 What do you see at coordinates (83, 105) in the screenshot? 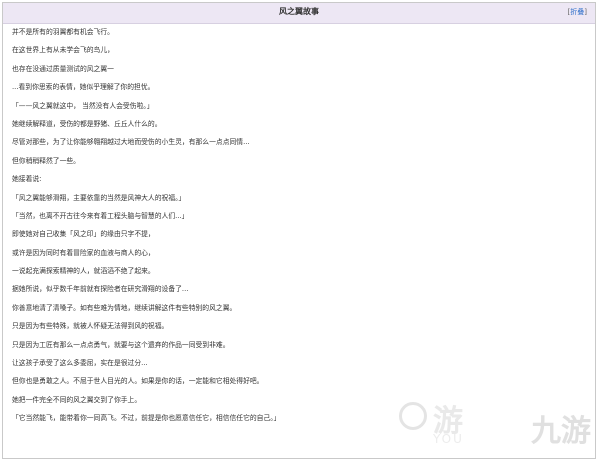
I see `story-line: 「——风之翼就这中， 当然没有人会受伤啦。」` at bounding box center [83, 105].